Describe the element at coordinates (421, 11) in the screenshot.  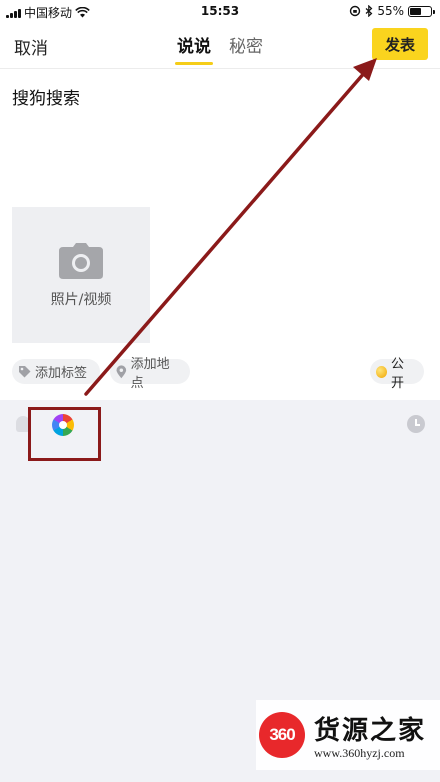
I see `battery-icon` at that location.